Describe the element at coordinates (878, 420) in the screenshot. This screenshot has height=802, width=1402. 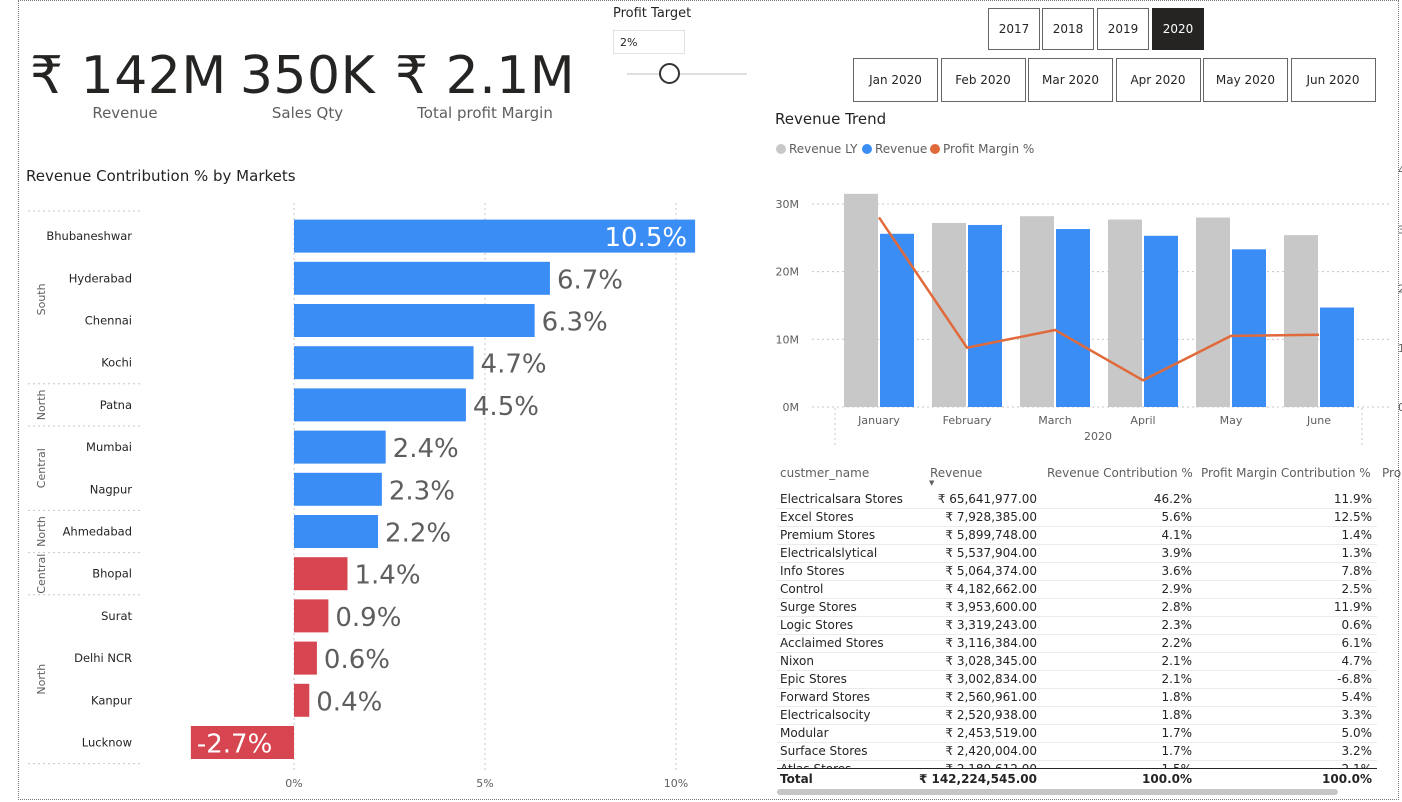
I see `x-tick-label: January` at that location.